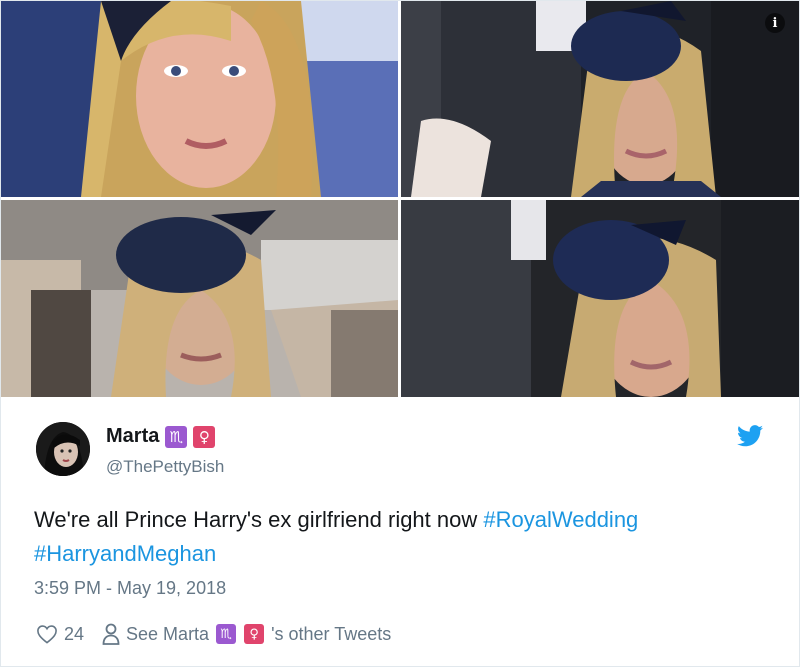 Image resolution: width=800 pixels, height=667 pixels. What do you see at coordinates (331, 633) in the screenshot?
I see `see-other-suffix: 's other Tweets` at bounding box center [331, 633].